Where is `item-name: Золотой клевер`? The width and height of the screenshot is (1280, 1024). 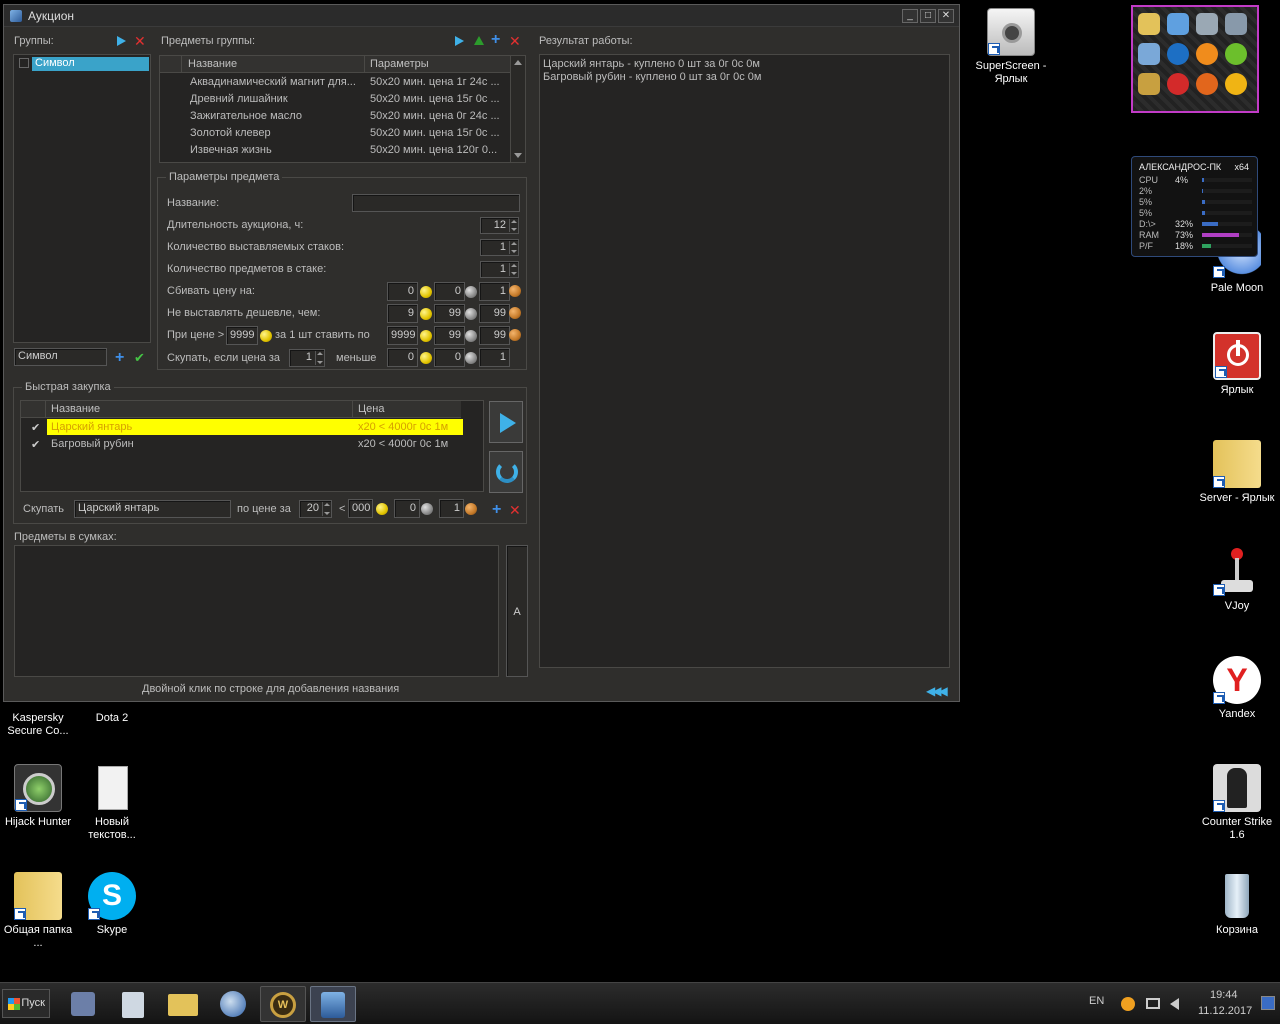 item-name: Золотой клевер is located at coordinates (275, 133).